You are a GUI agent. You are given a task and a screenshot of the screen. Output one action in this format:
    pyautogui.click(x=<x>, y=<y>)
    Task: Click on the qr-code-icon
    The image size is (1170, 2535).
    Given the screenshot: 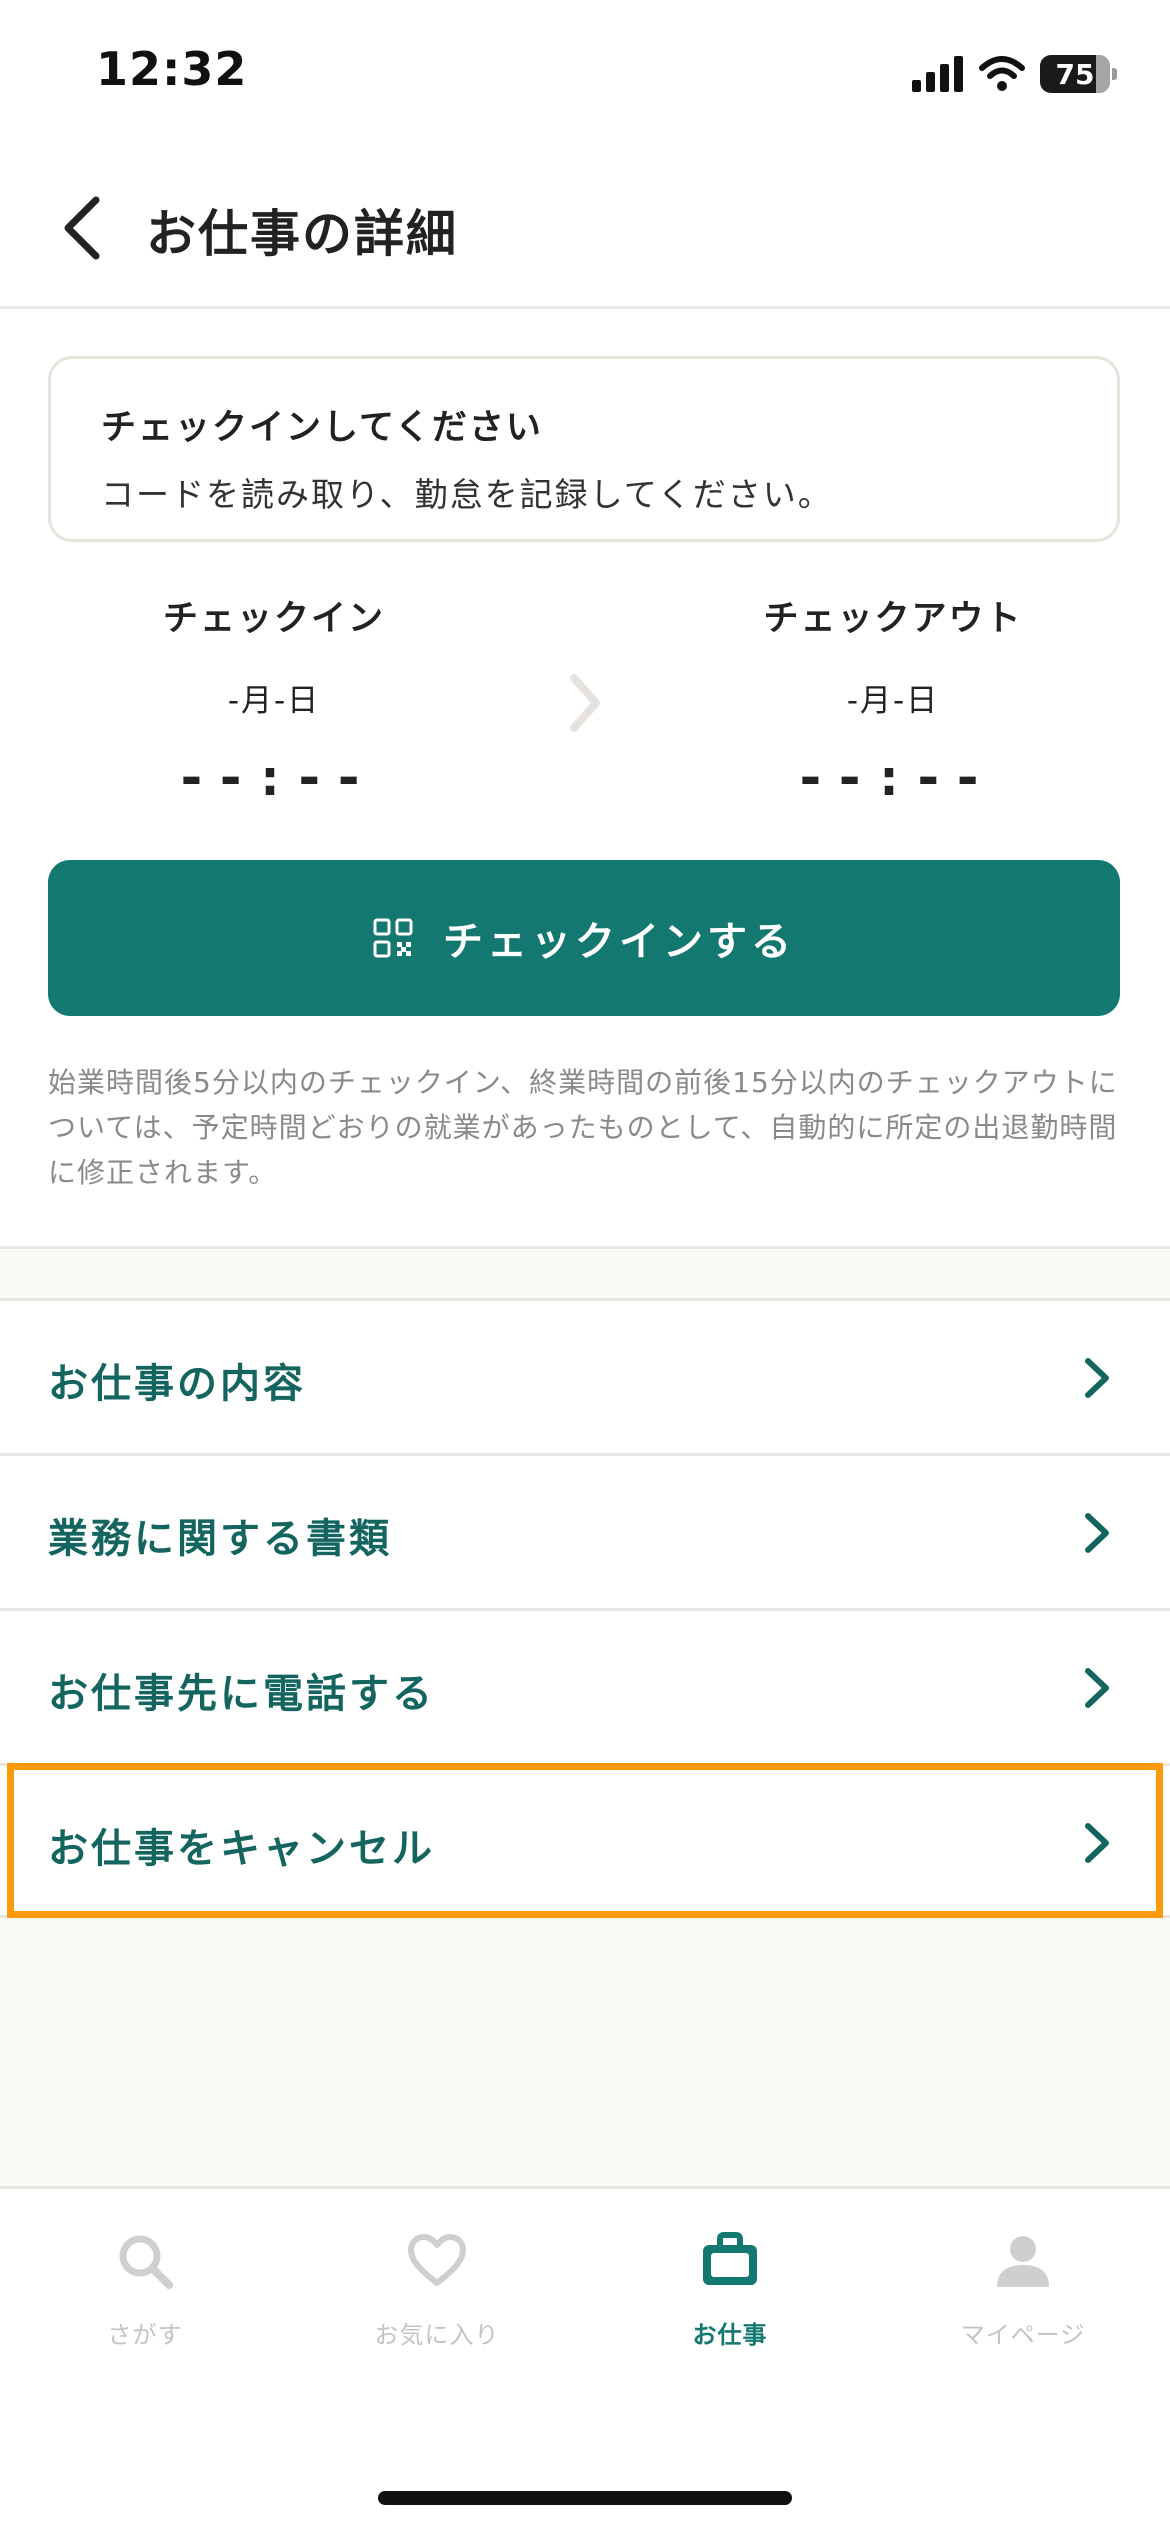 What is the action you would take?
    pyautogui.click(x=393, y=938)
    